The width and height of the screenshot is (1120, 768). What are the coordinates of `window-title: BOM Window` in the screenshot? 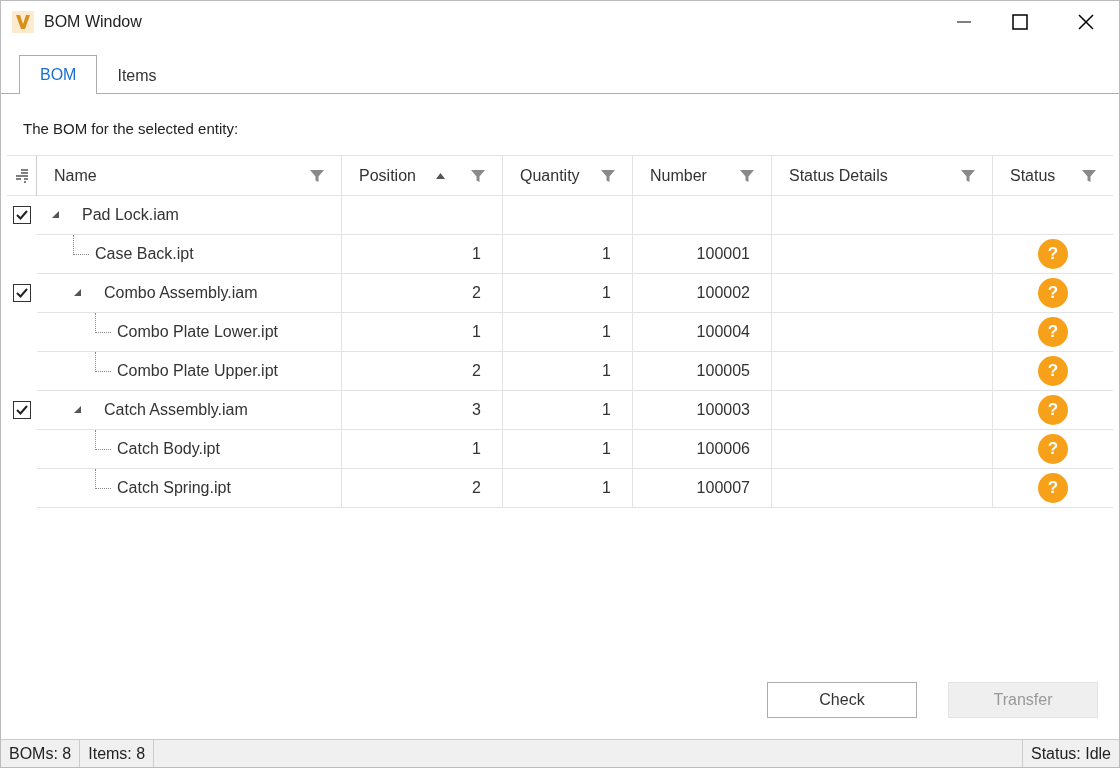 It's located at (93, 22).